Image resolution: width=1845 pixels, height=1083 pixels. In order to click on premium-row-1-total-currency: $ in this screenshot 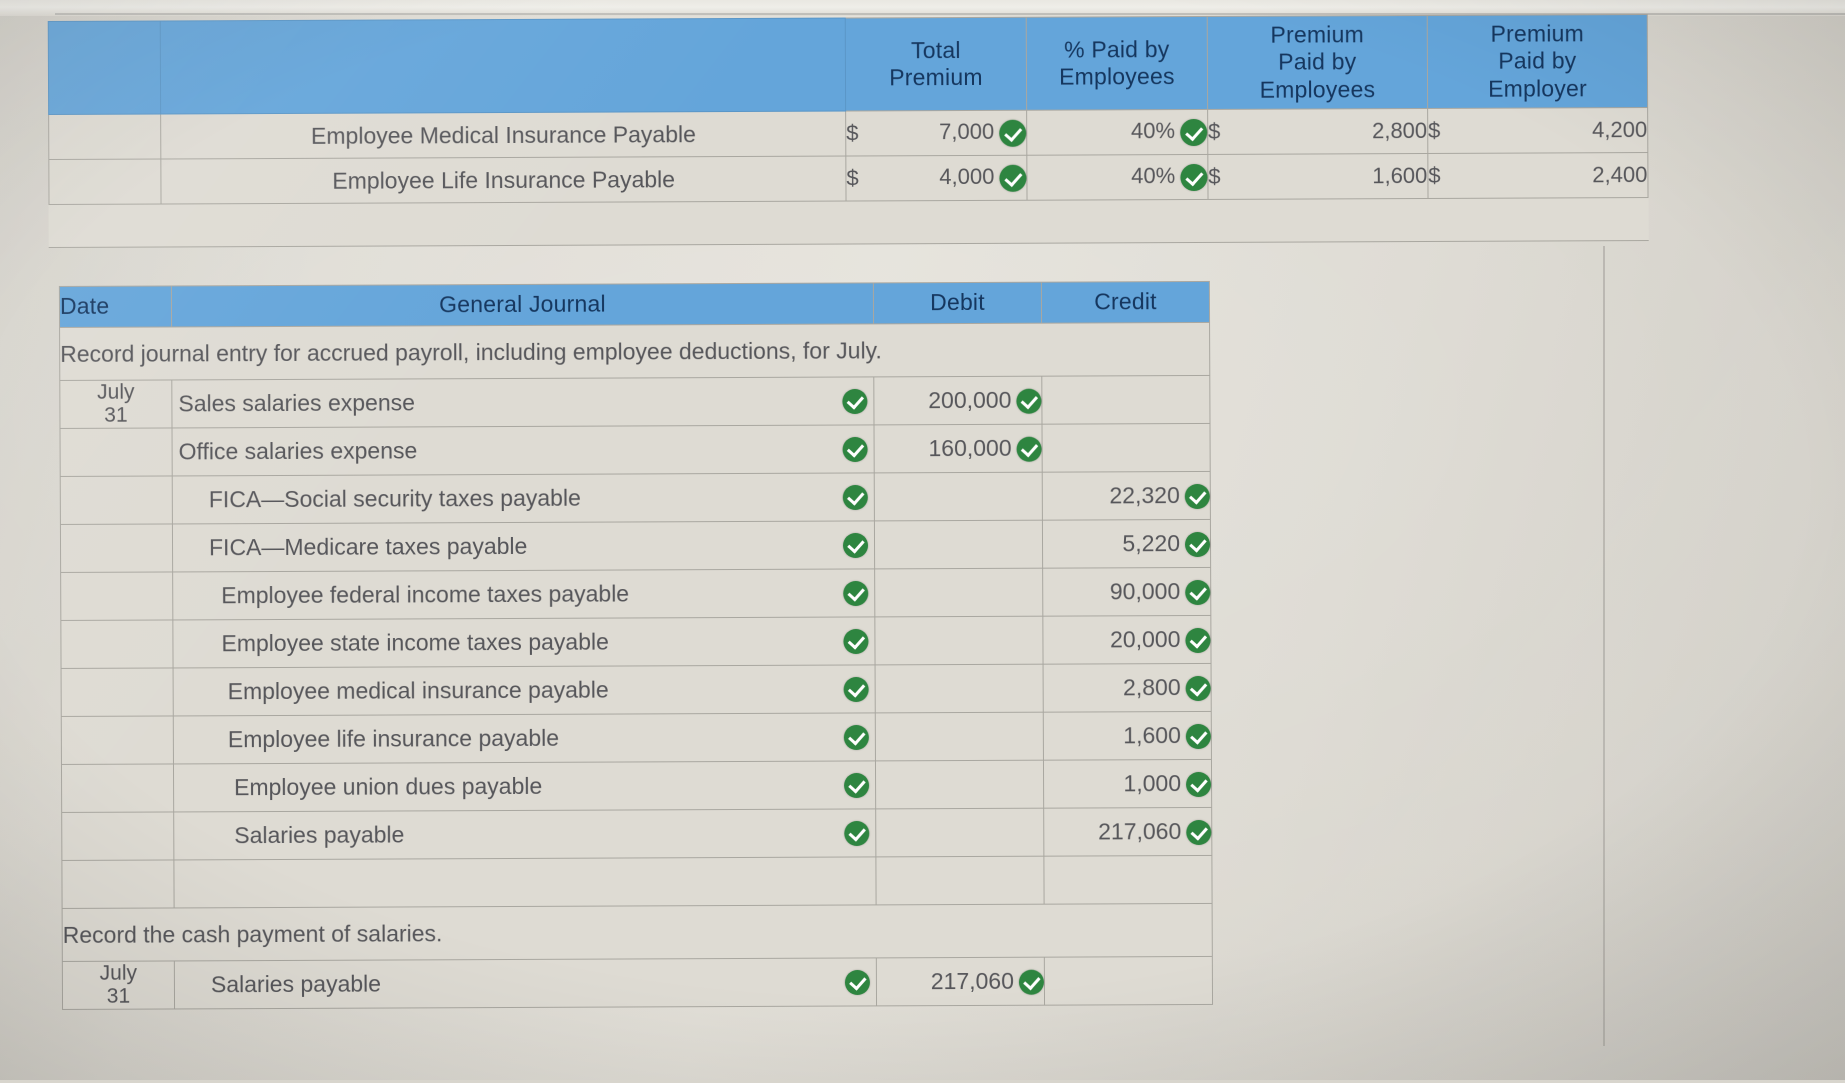, I will do `click(865, 178)`.